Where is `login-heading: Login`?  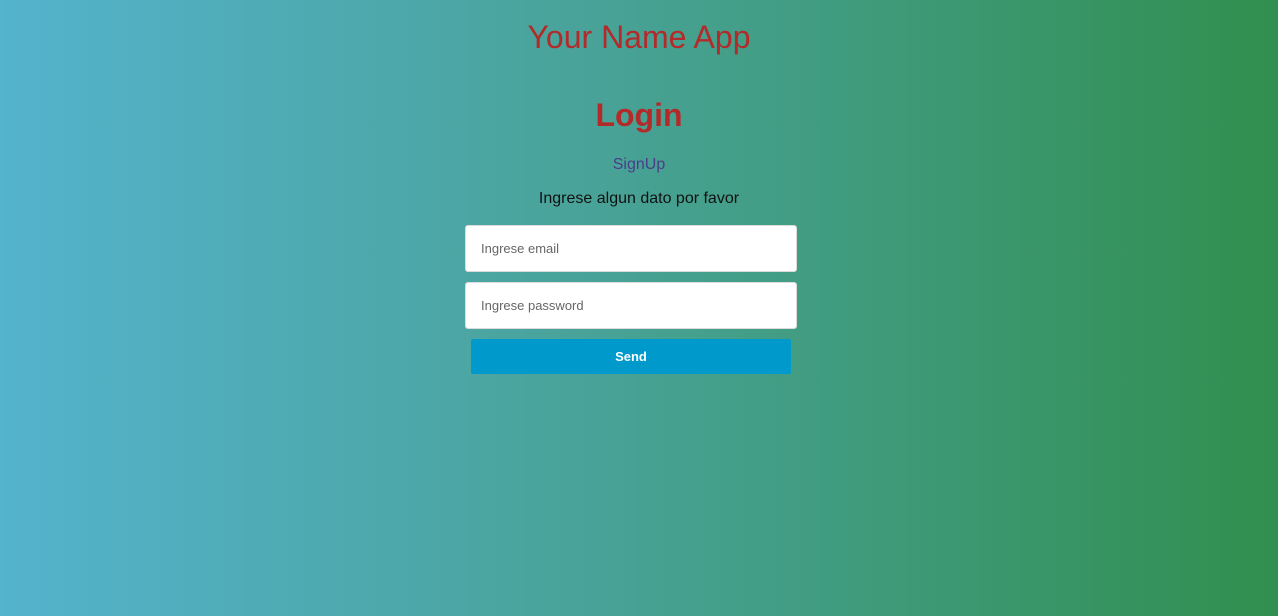
login-heading: Login is located at coordinates (639, 115).